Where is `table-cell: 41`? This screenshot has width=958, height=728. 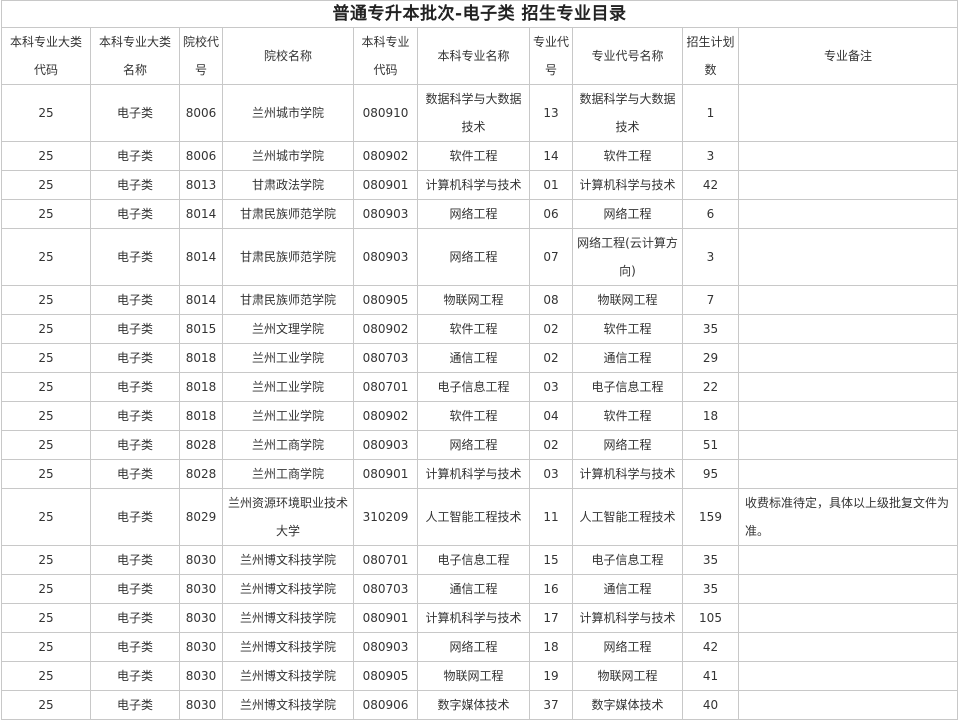
table-cell: 41 is located at coordinates (710, 676).